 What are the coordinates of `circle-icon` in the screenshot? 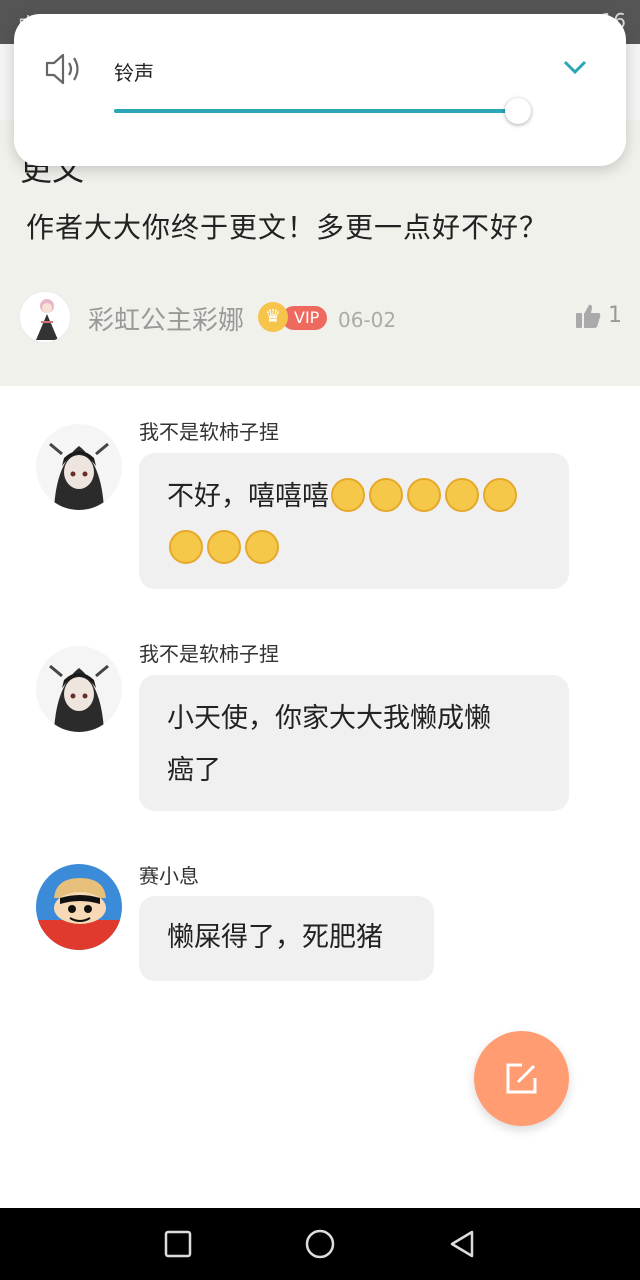 It's located at (320, 1244).